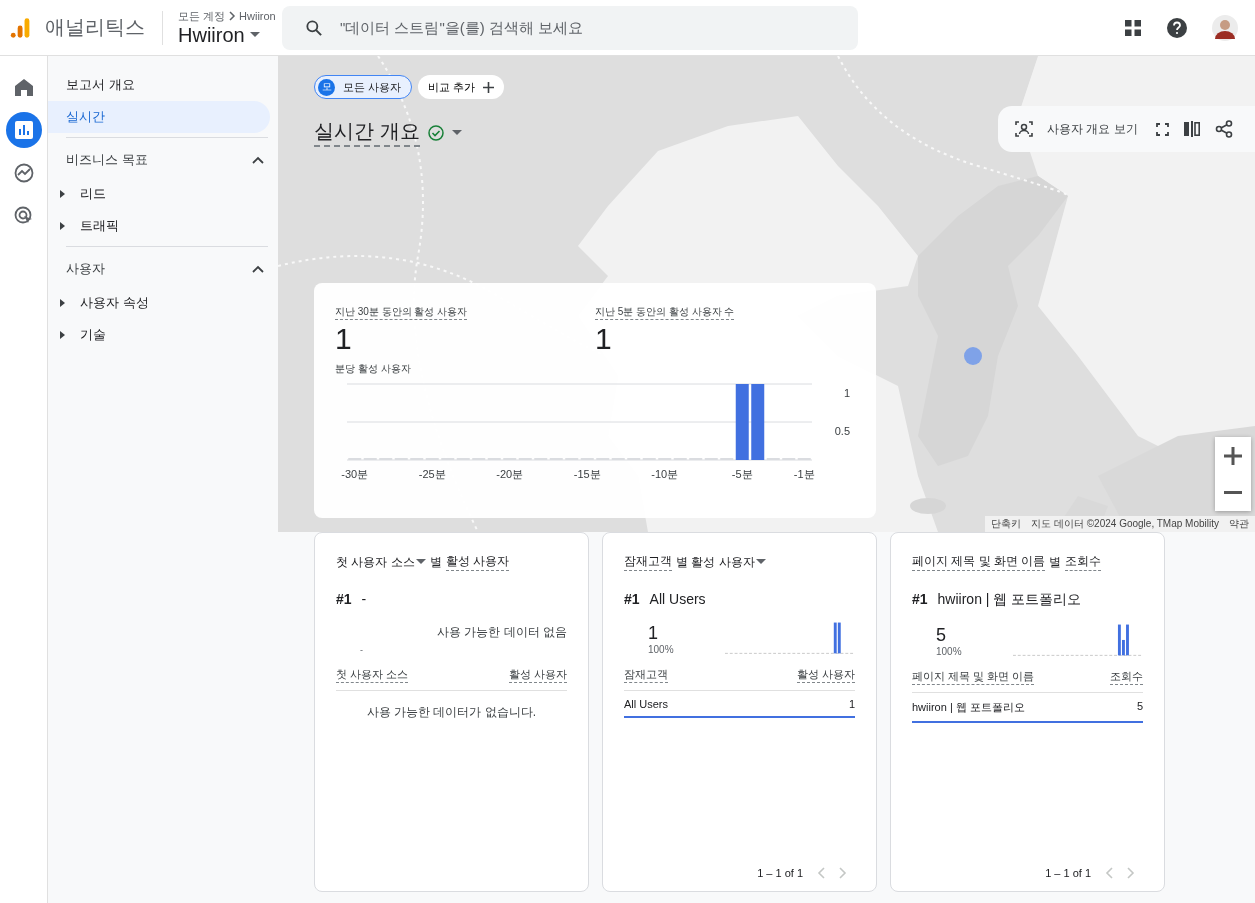 Image resolution: width=1255 pixels, height=903 pixels. What do you see at coordinates (1239, 524) in the screenshot?
I see `map-attribution-link: 약관` at bounding box center [1239, 524].